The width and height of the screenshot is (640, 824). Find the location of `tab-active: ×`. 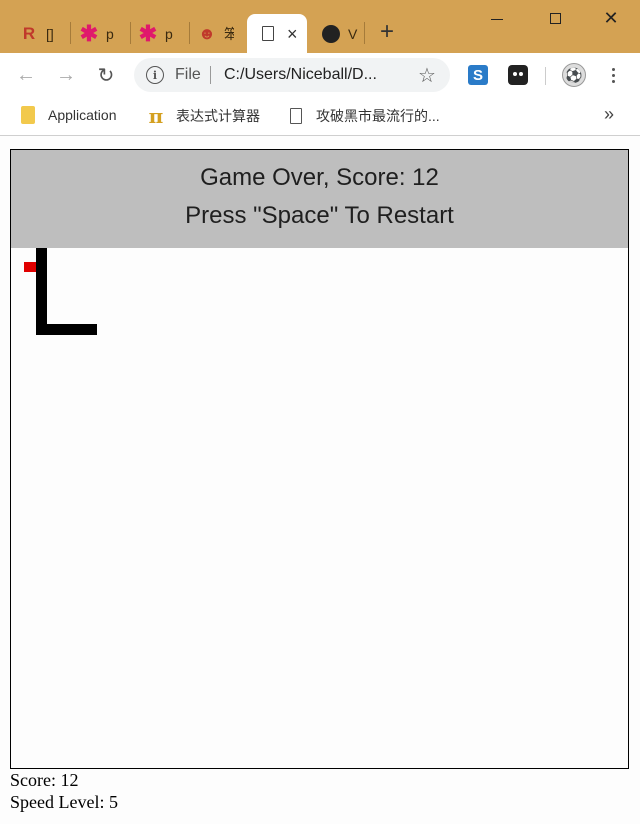

tab-active: × is located at coordinates (277, 33).